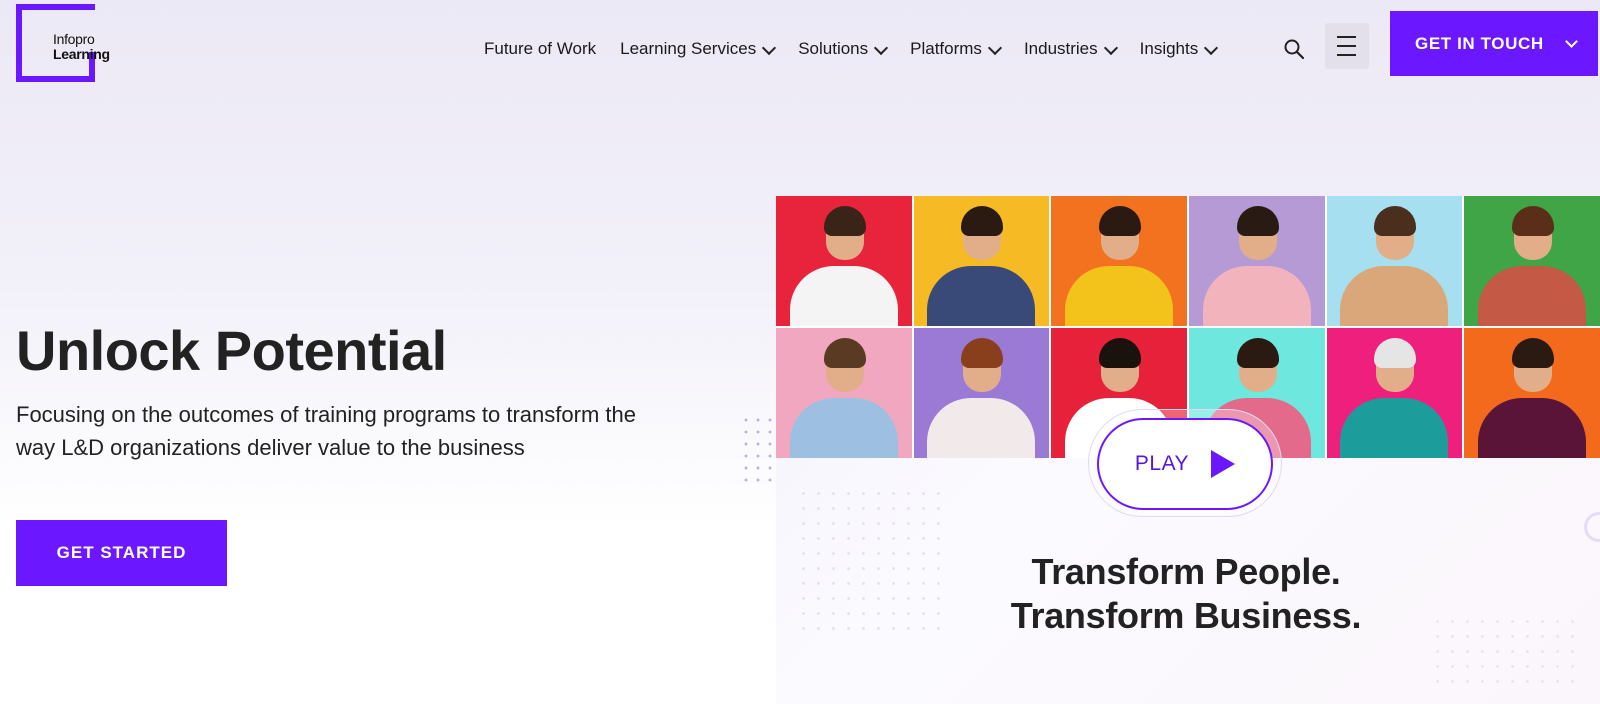 Image resolution: width=1600 pixels, height=704 pixels. I want to click on tagline-line-2: Transform Business., so click(1186, 615).